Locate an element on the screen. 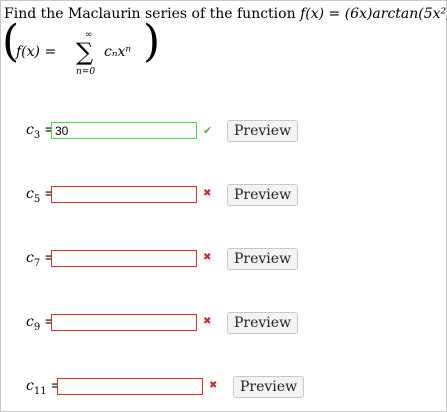 The width and height of the screenshot is (447, 412). answer-input-c7 is located at coordinates (124, 258).